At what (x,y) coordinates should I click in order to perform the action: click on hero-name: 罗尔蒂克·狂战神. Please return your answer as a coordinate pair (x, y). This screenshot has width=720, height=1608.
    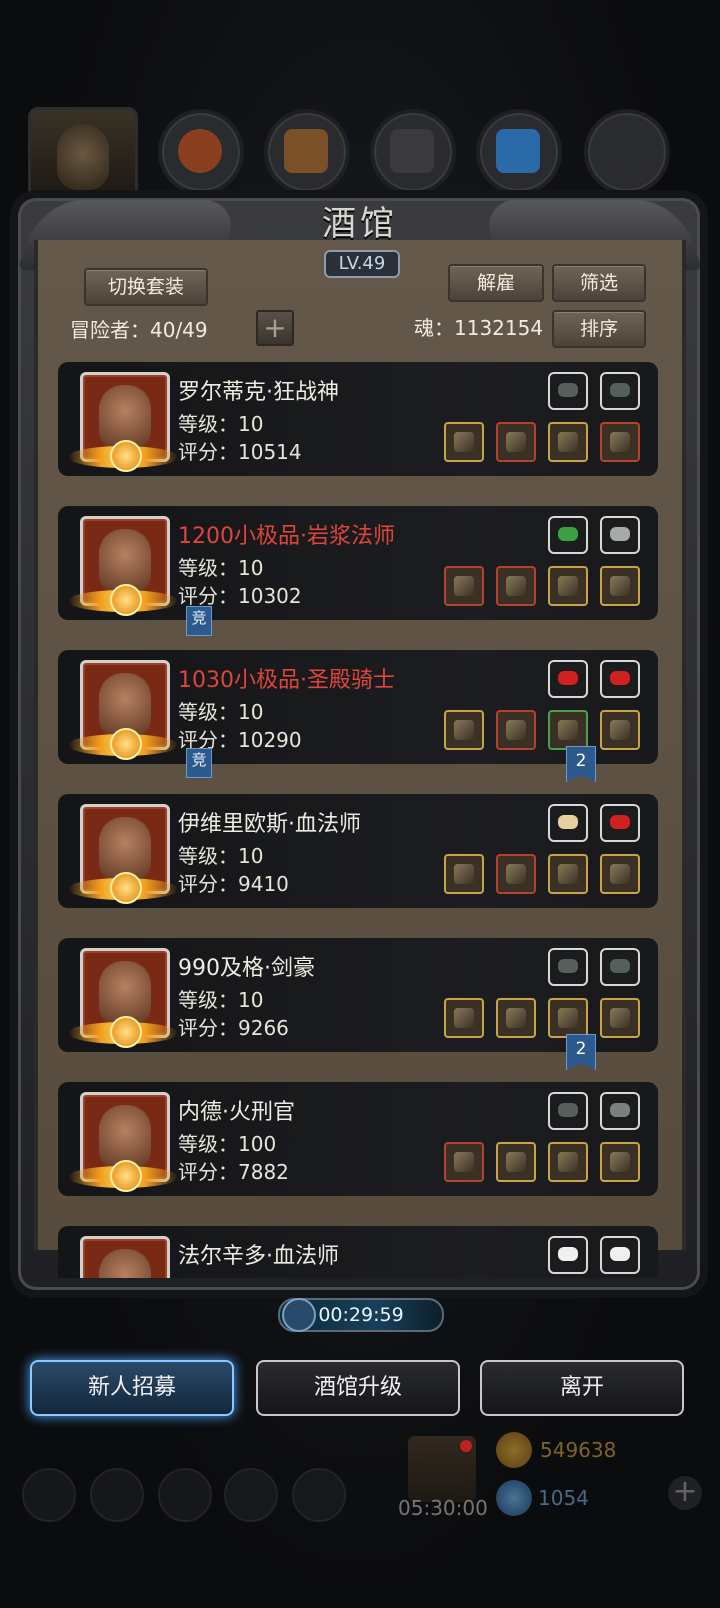
    Looking at the image, I should click on (258, 392).